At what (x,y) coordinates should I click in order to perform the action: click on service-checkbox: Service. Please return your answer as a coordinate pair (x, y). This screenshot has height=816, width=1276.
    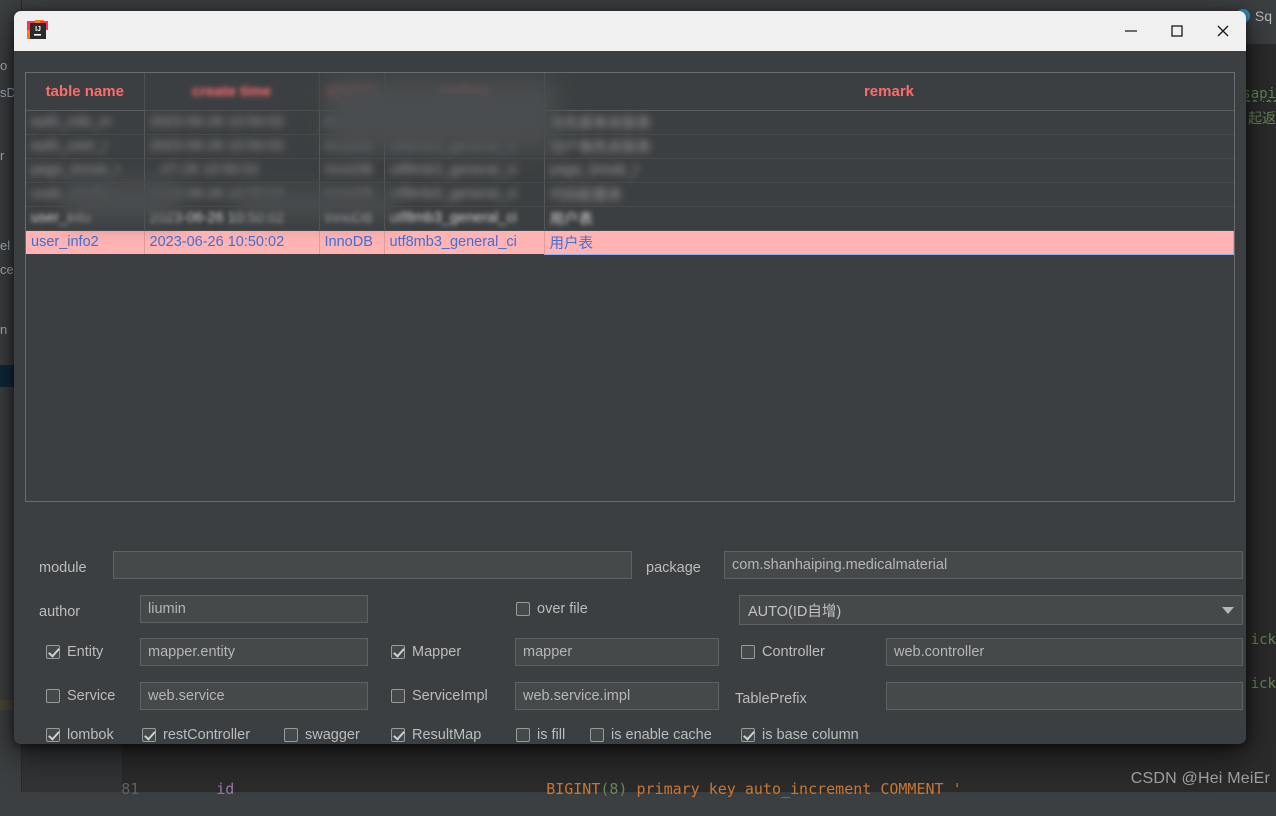
    Looking at the image, I should click on (80, 696).